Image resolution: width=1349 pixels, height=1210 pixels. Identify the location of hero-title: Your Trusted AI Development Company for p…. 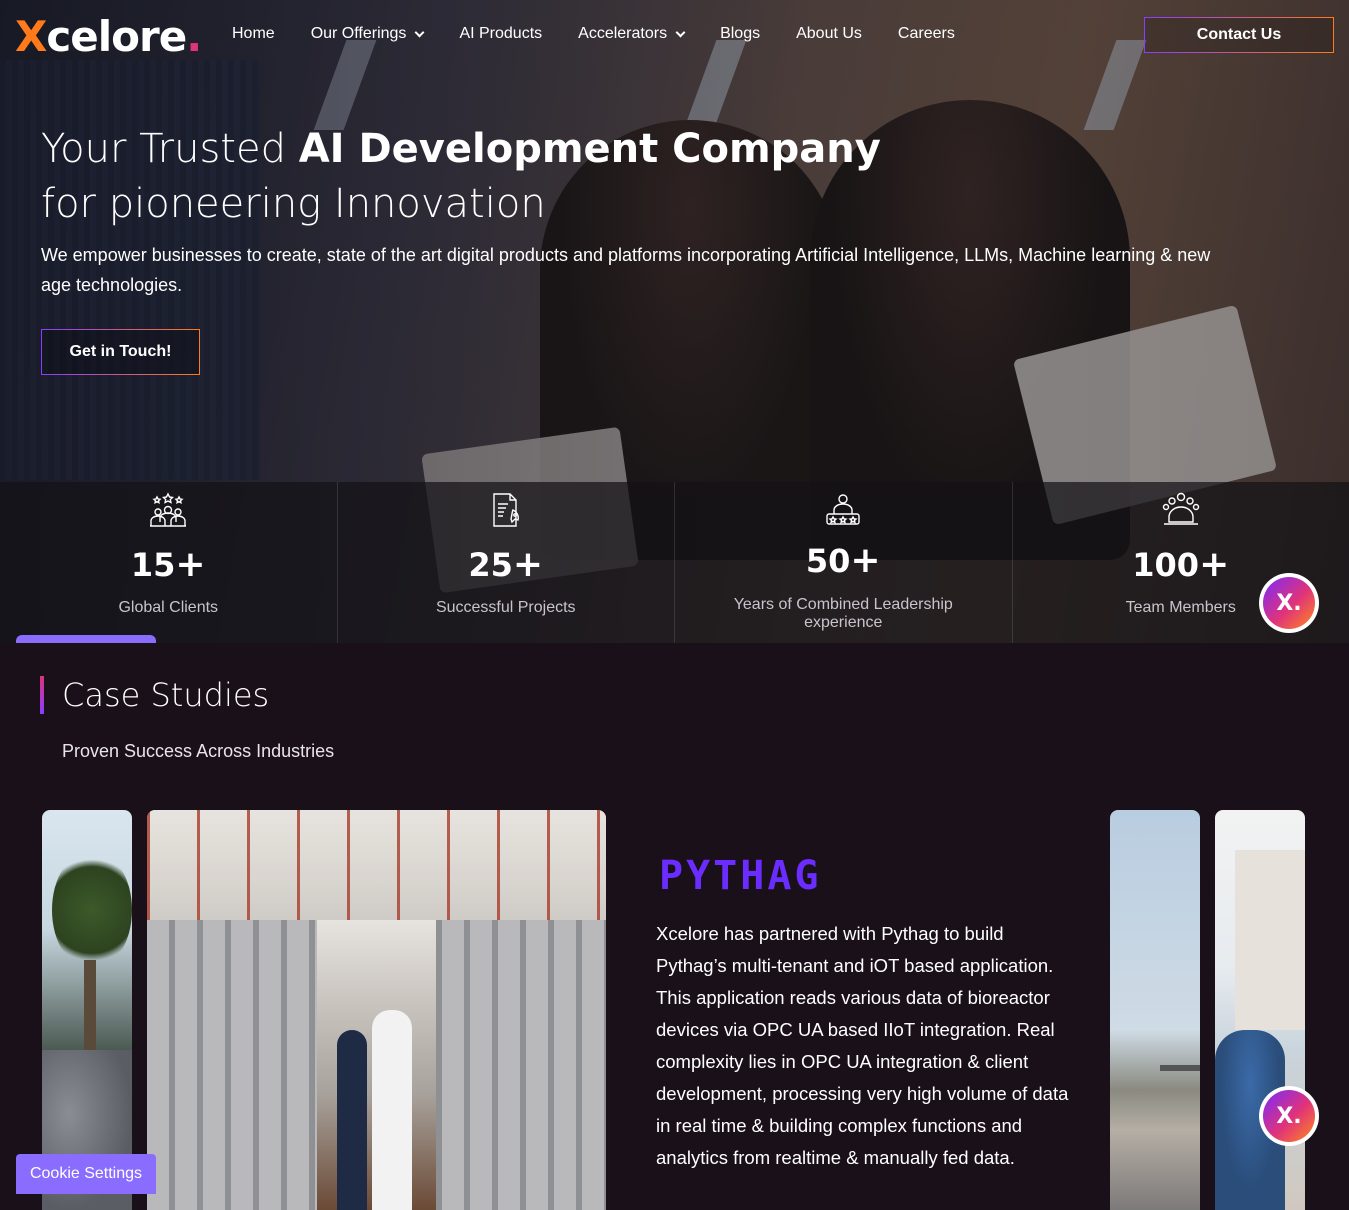
(491, 177).